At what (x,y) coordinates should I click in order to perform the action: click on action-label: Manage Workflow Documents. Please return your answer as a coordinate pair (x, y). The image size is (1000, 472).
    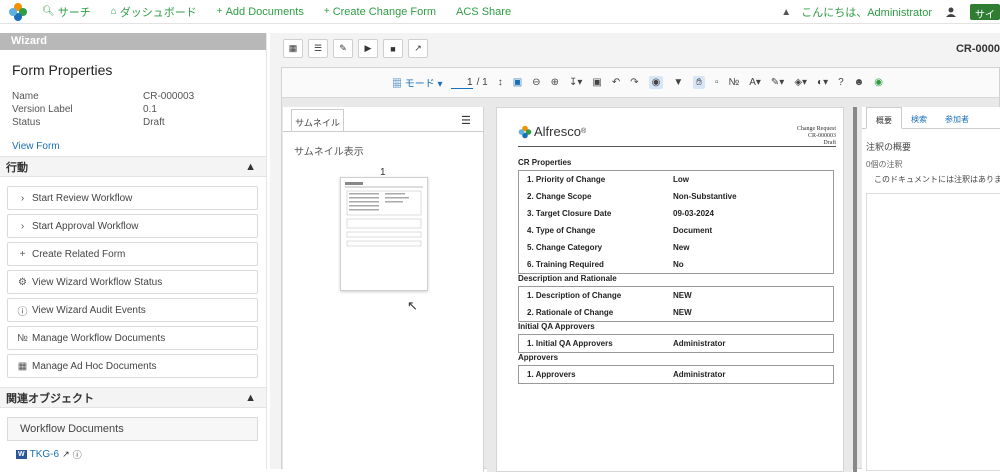
    Looking at the image, I should click on (99, 338).